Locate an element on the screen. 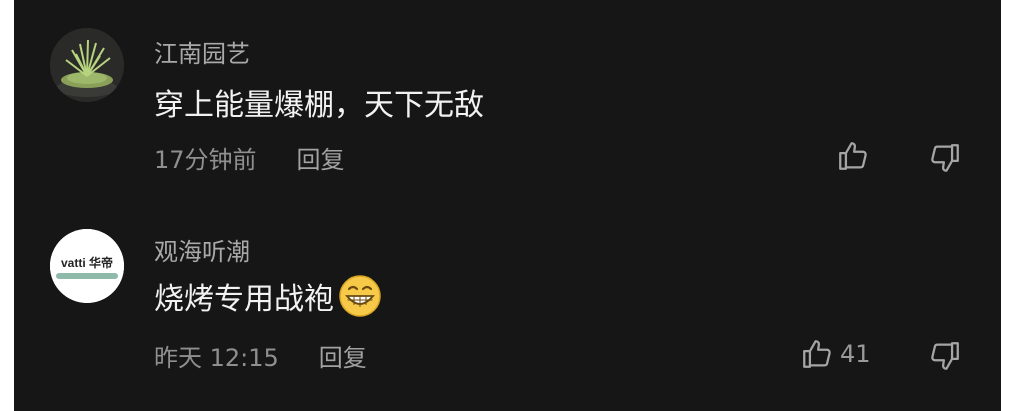 This screenshot has height=411, width=1009. avatar: vatti 华帝 is located at coordinates (87, 266).